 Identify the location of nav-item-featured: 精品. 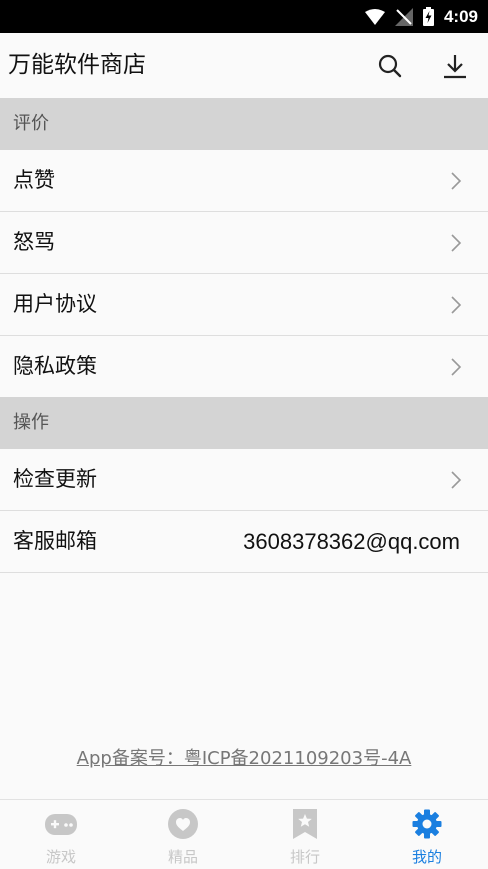
(183, 834).